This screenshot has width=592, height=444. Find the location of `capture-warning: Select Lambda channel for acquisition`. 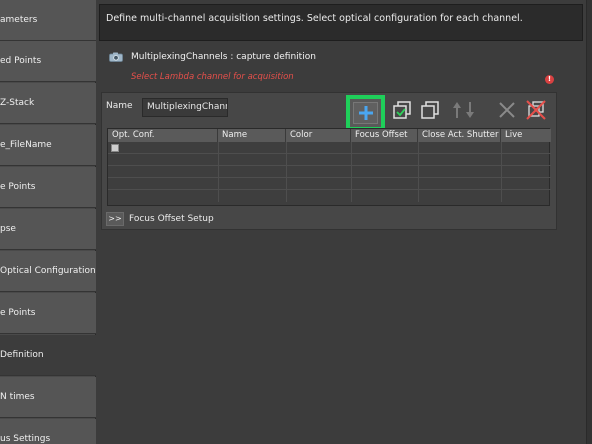

capture-warning: Select Lambda channel for acquisition is located at coordinates (212, 77).